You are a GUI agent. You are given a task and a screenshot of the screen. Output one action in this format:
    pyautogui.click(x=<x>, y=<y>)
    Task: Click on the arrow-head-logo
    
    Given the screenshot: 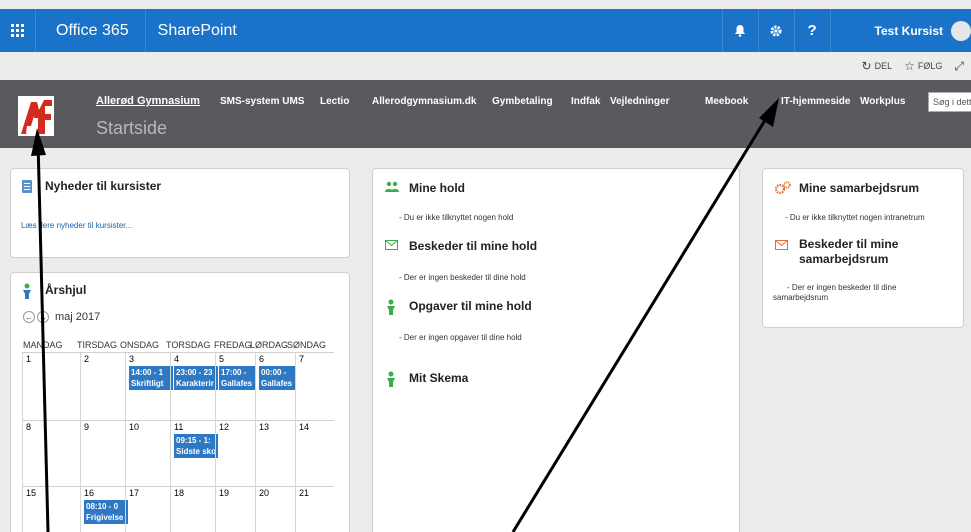 What is the action you would take?
    pyautogui.click(x=38, y=142)
    